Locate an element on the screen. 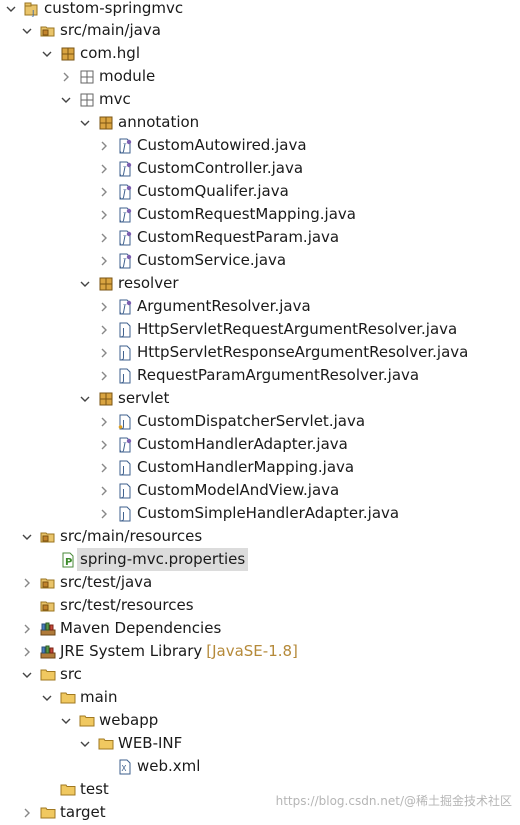 This screenshot has height=825, width=520. tree-row-package: resolver is located at coordinates (260, 283).